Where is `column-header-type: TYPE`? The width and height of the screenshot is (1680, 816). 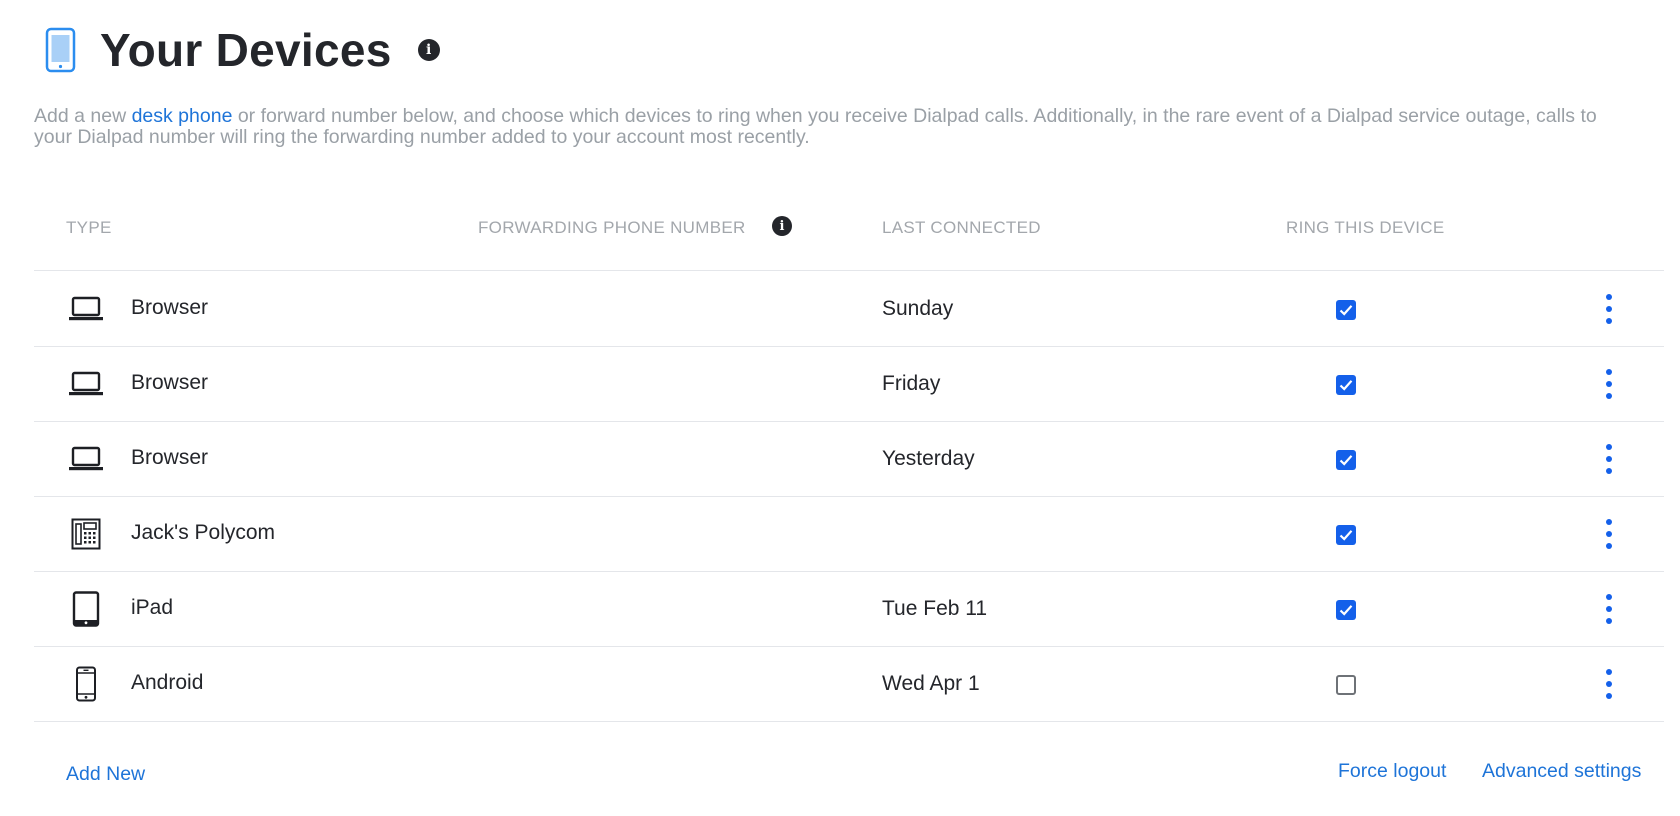 column-header-type: TYPE is located at coordinates (89, 227).